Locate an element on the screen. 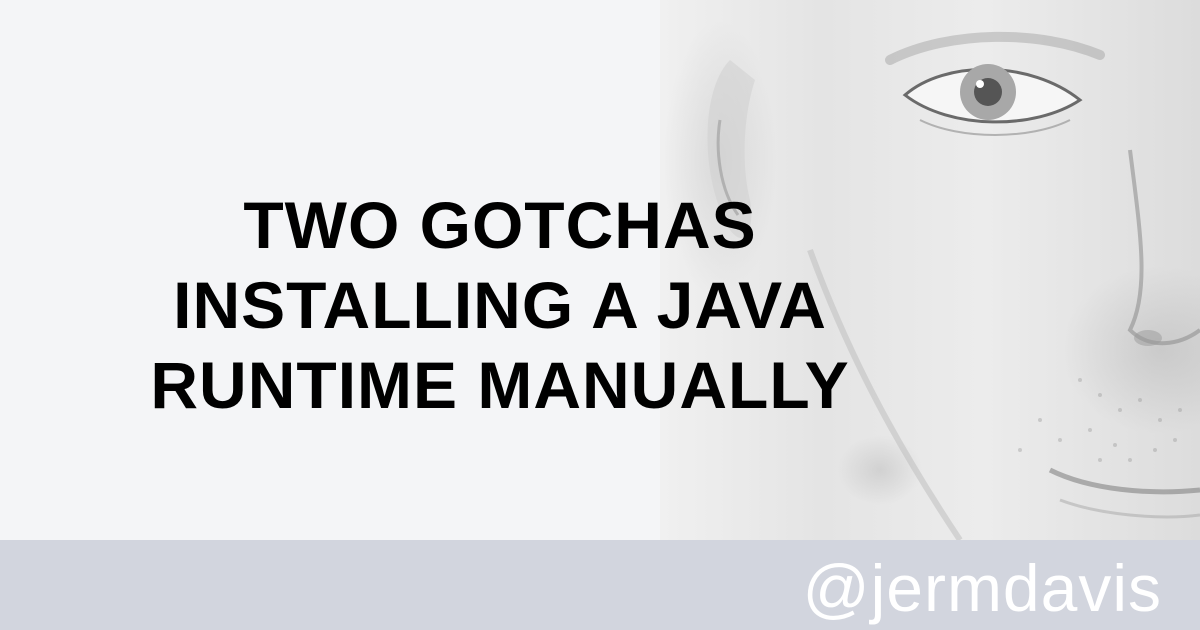 Image resolution: width=1200 pixels, height=630 pixels. post-title-line-2: INSTALLING A JAVA is located at coordinates (500, 305).